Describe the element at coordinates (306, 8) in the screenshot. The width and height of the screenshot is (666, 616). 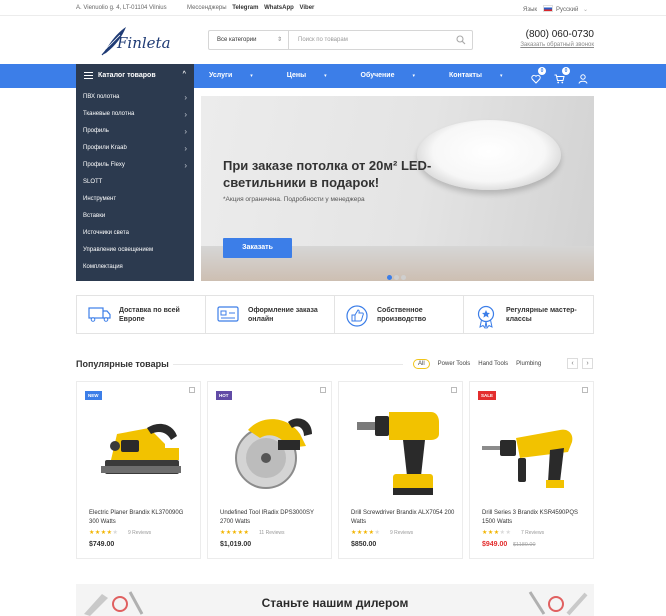
I see `viber-link: Viber` at that location.